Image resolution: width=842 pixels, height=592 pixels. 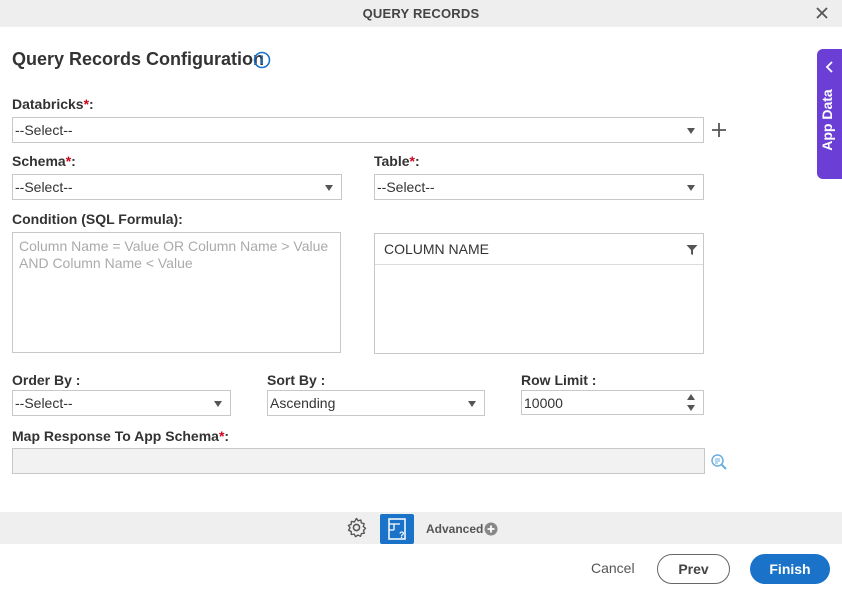 What do you see at coordinates (44, 187) in the screenshot?
I see `schema-select-value: --Select--` at bounding box center [44, 187].